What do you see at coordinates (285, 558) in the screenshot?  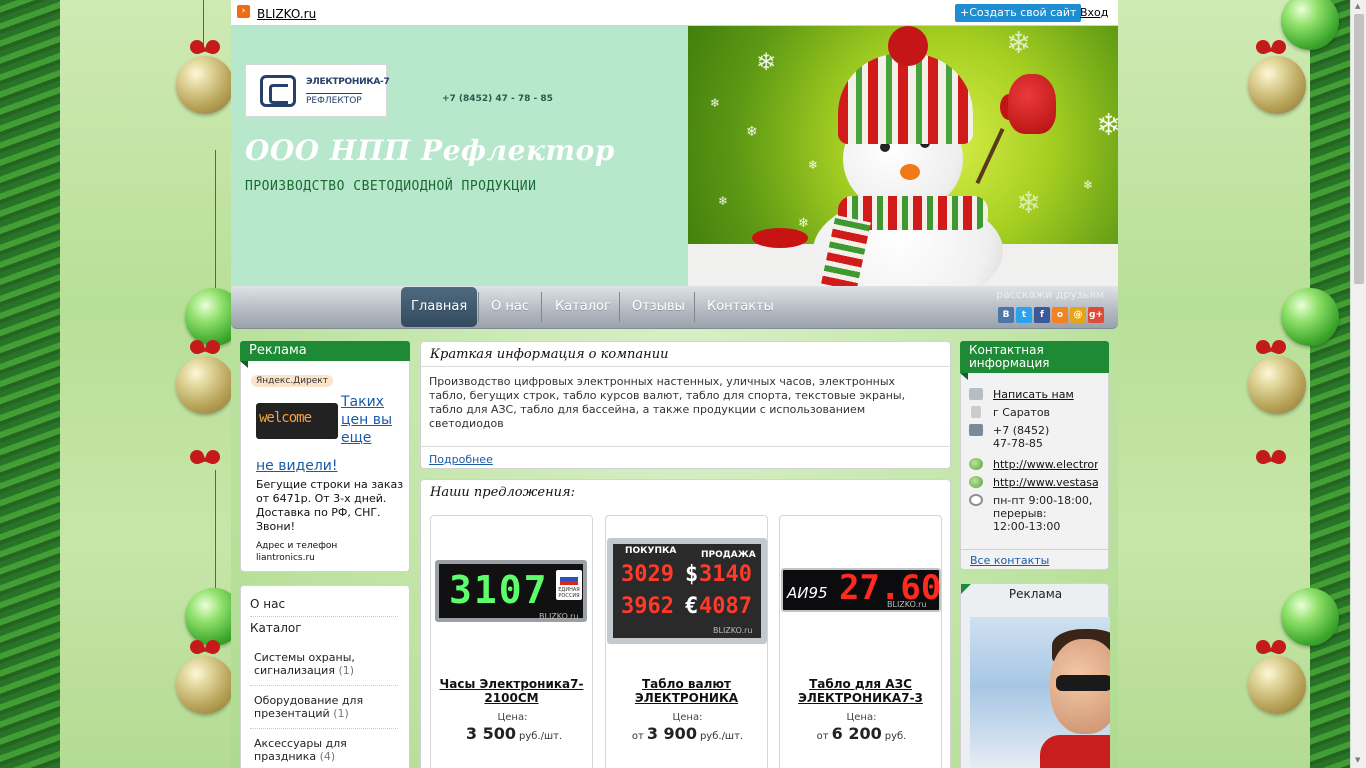 I see `ad-footer-domain: liantronics.ru` at bounding box center [285, 558].